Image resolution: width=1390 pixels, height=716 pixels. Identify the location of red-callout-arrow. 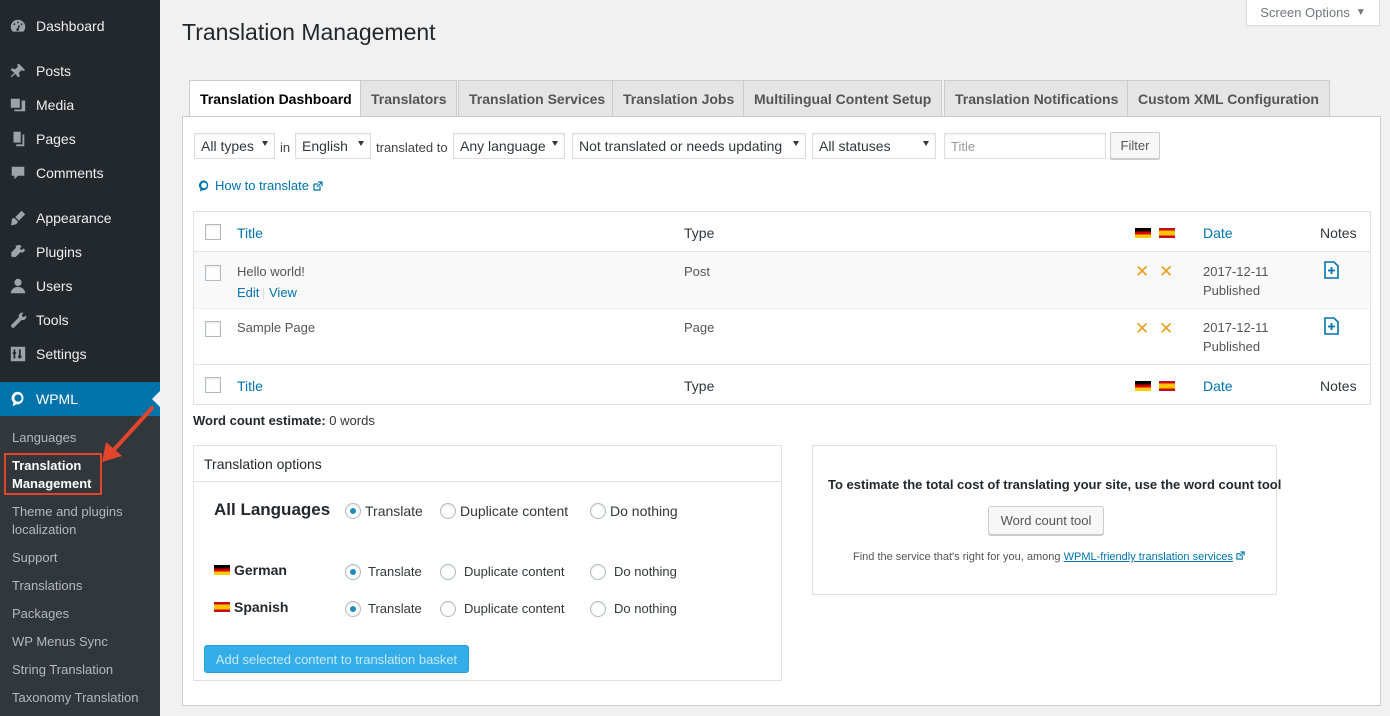
(128, 434).